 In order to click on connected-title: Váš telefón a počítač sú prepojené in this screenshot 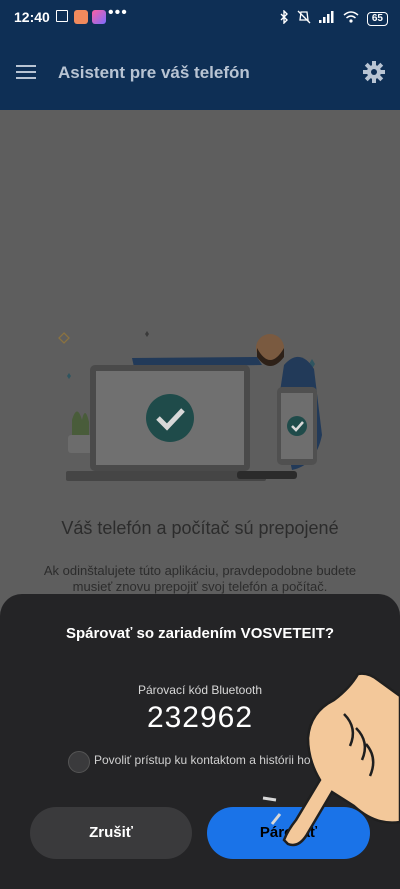, I will do `click(200, 528)`.